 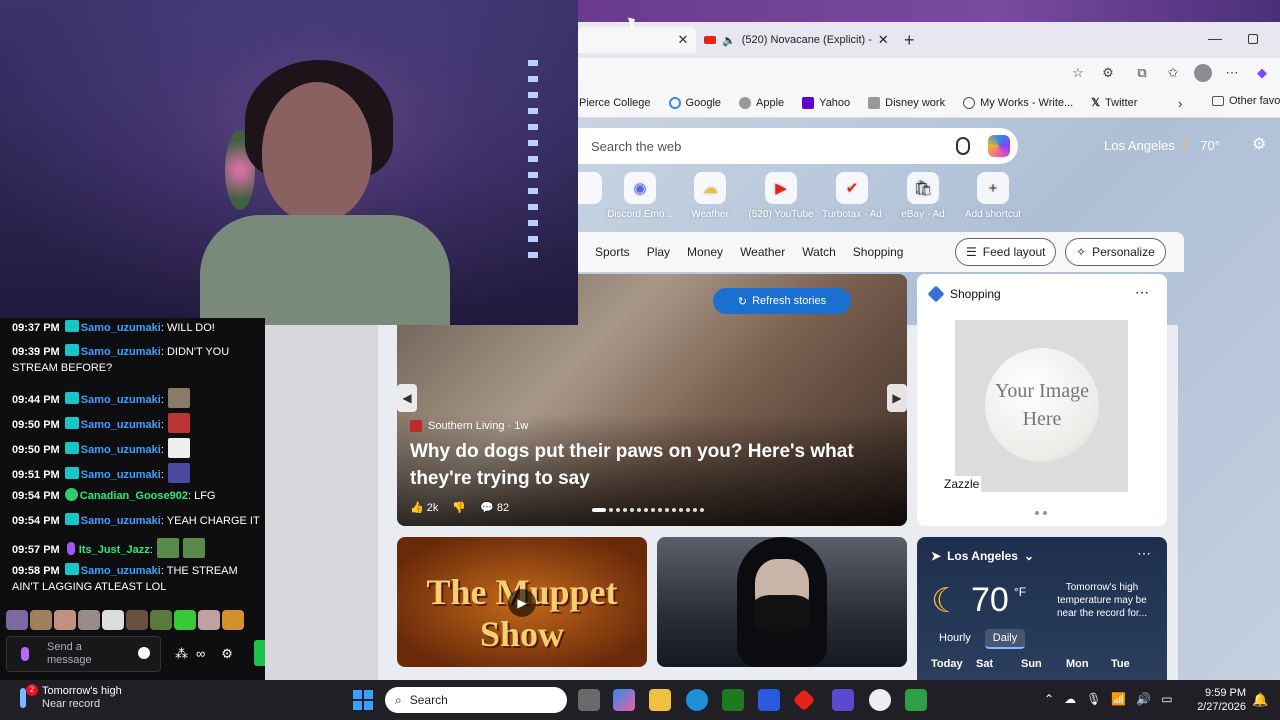 I want to click on maximize-icon, so click(x=1253, y=39).